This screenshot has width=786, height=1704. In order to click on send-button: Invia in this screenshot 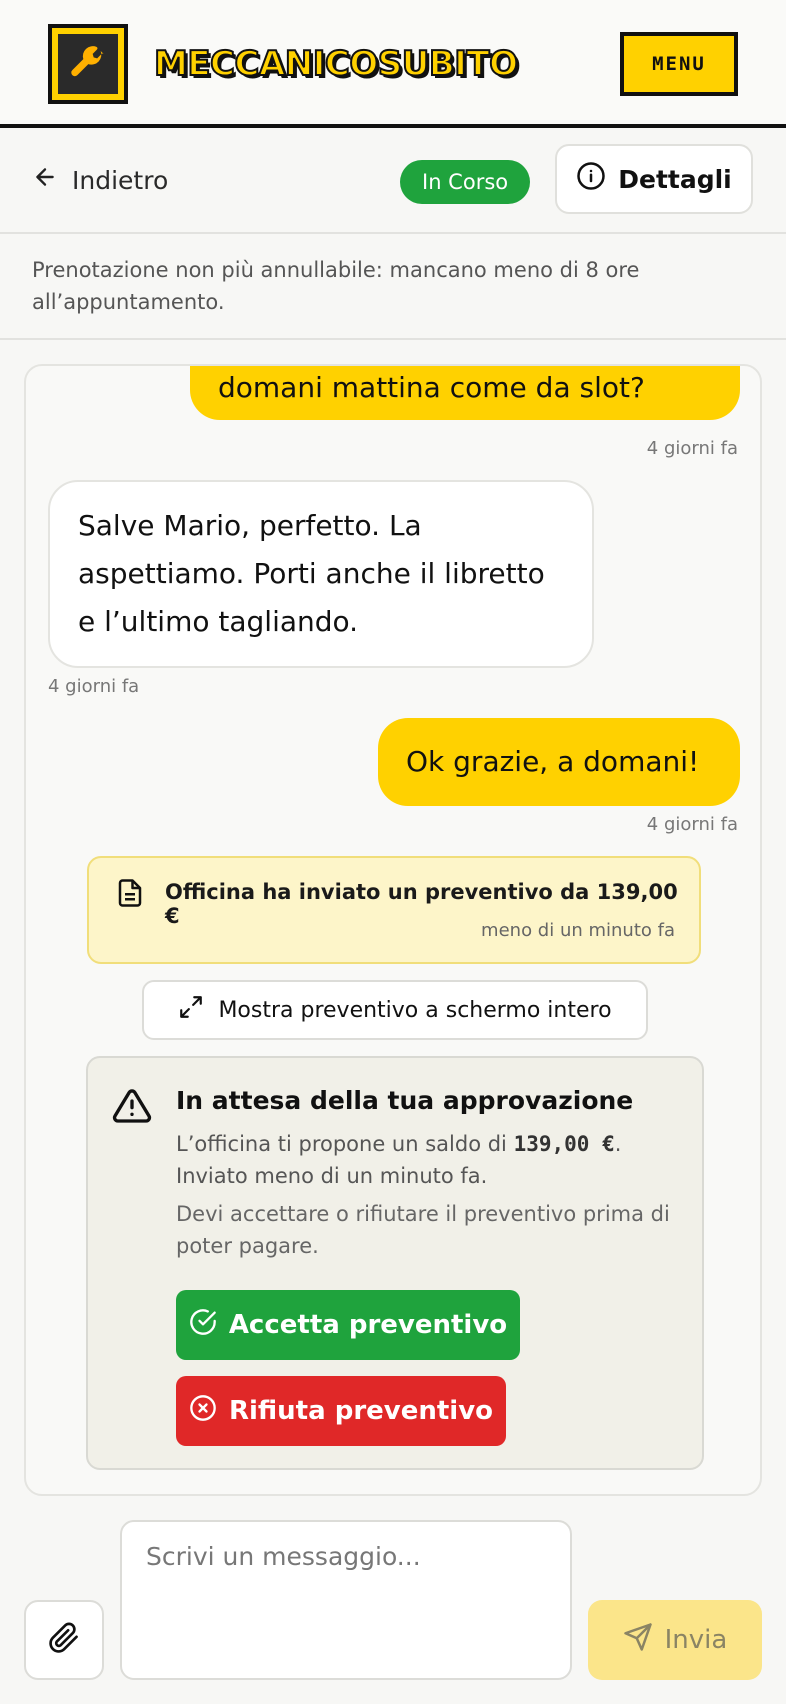, I will do `click(675, 1640)`.